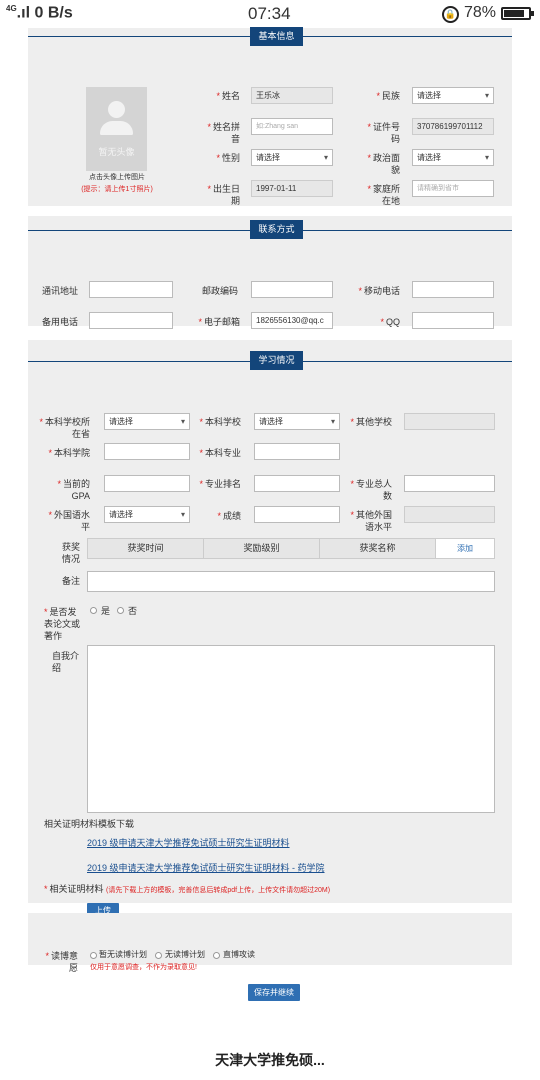 The image size is (540, 1080). I want to click on political-select: 请选择, so click(453, 157).